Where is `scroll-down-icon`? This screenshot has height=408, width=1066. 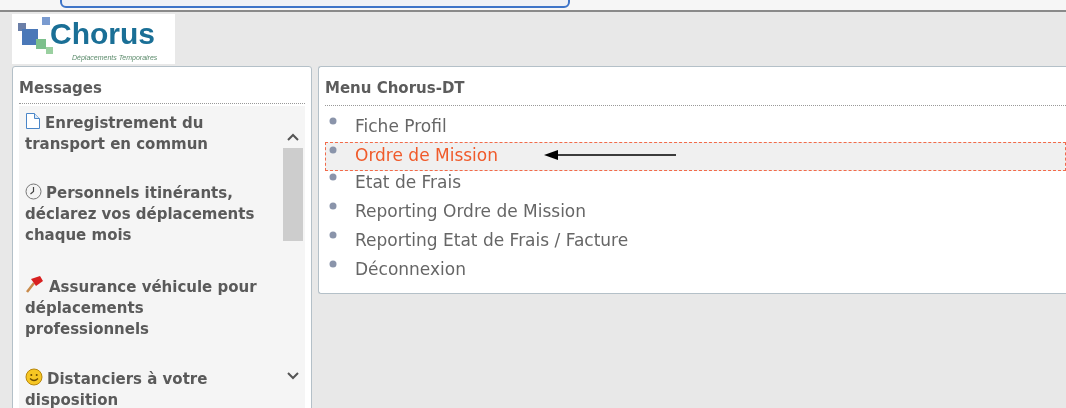
scroll-down-icon is located at coordinates (293, 375).